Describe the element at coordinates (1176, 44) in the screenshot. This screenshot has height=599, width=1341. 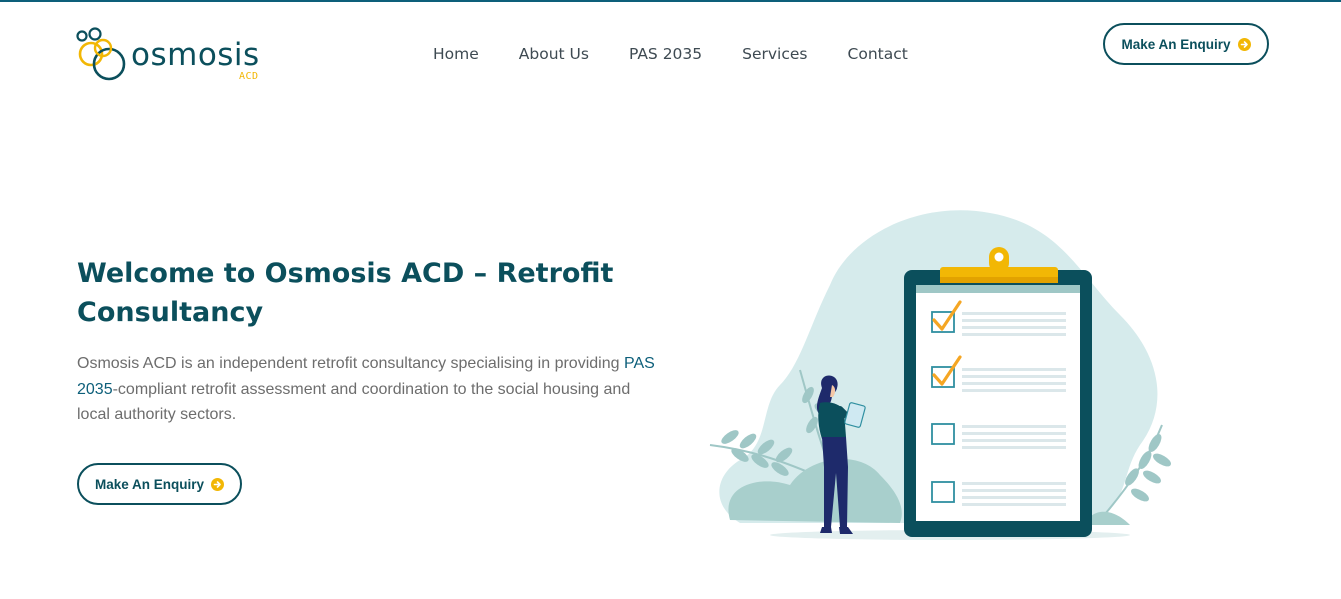
I see `header-enquiry-label: Make An Enquiry` at that location.